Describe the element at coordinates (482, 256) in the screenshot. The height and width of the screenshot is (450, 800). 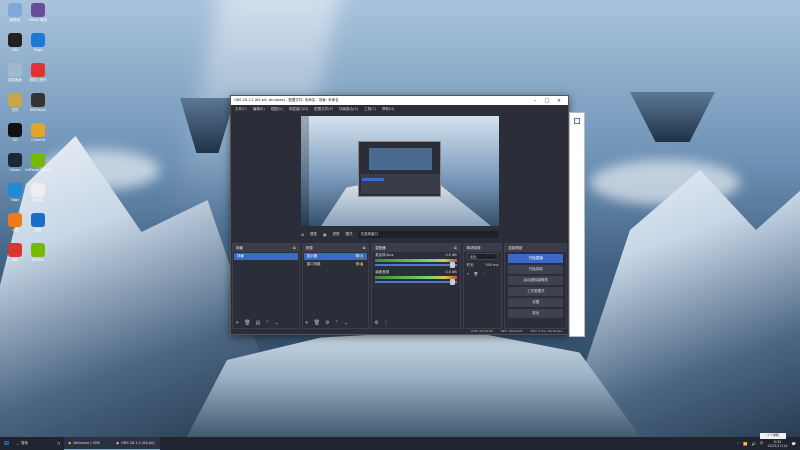
I see `transition-select: 淡出` at that location.